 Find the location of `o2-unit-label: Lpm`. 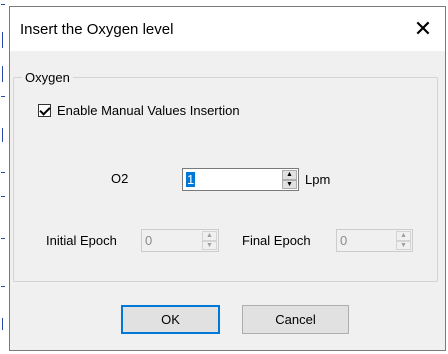

o2-unit-label: Lpm is located at coordinates (318, 179).